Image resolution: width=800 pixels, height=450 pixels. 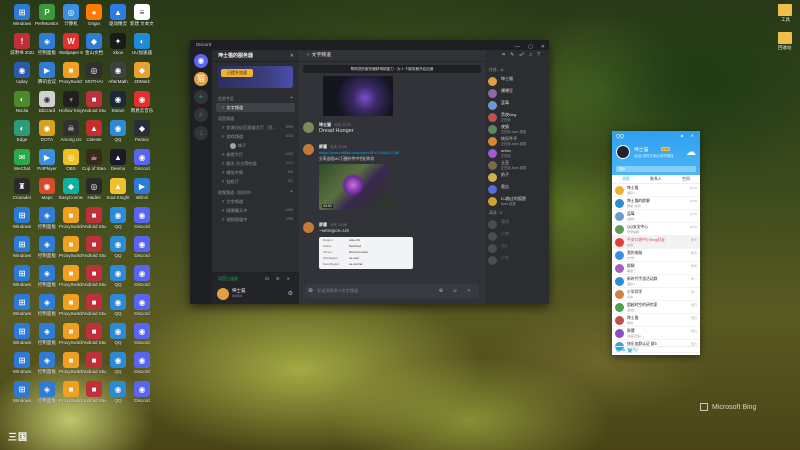 What do you see at coordinates (656, 169) in the screenshot?
I see `search-input: 搜索` at bounding box center [656, 169].